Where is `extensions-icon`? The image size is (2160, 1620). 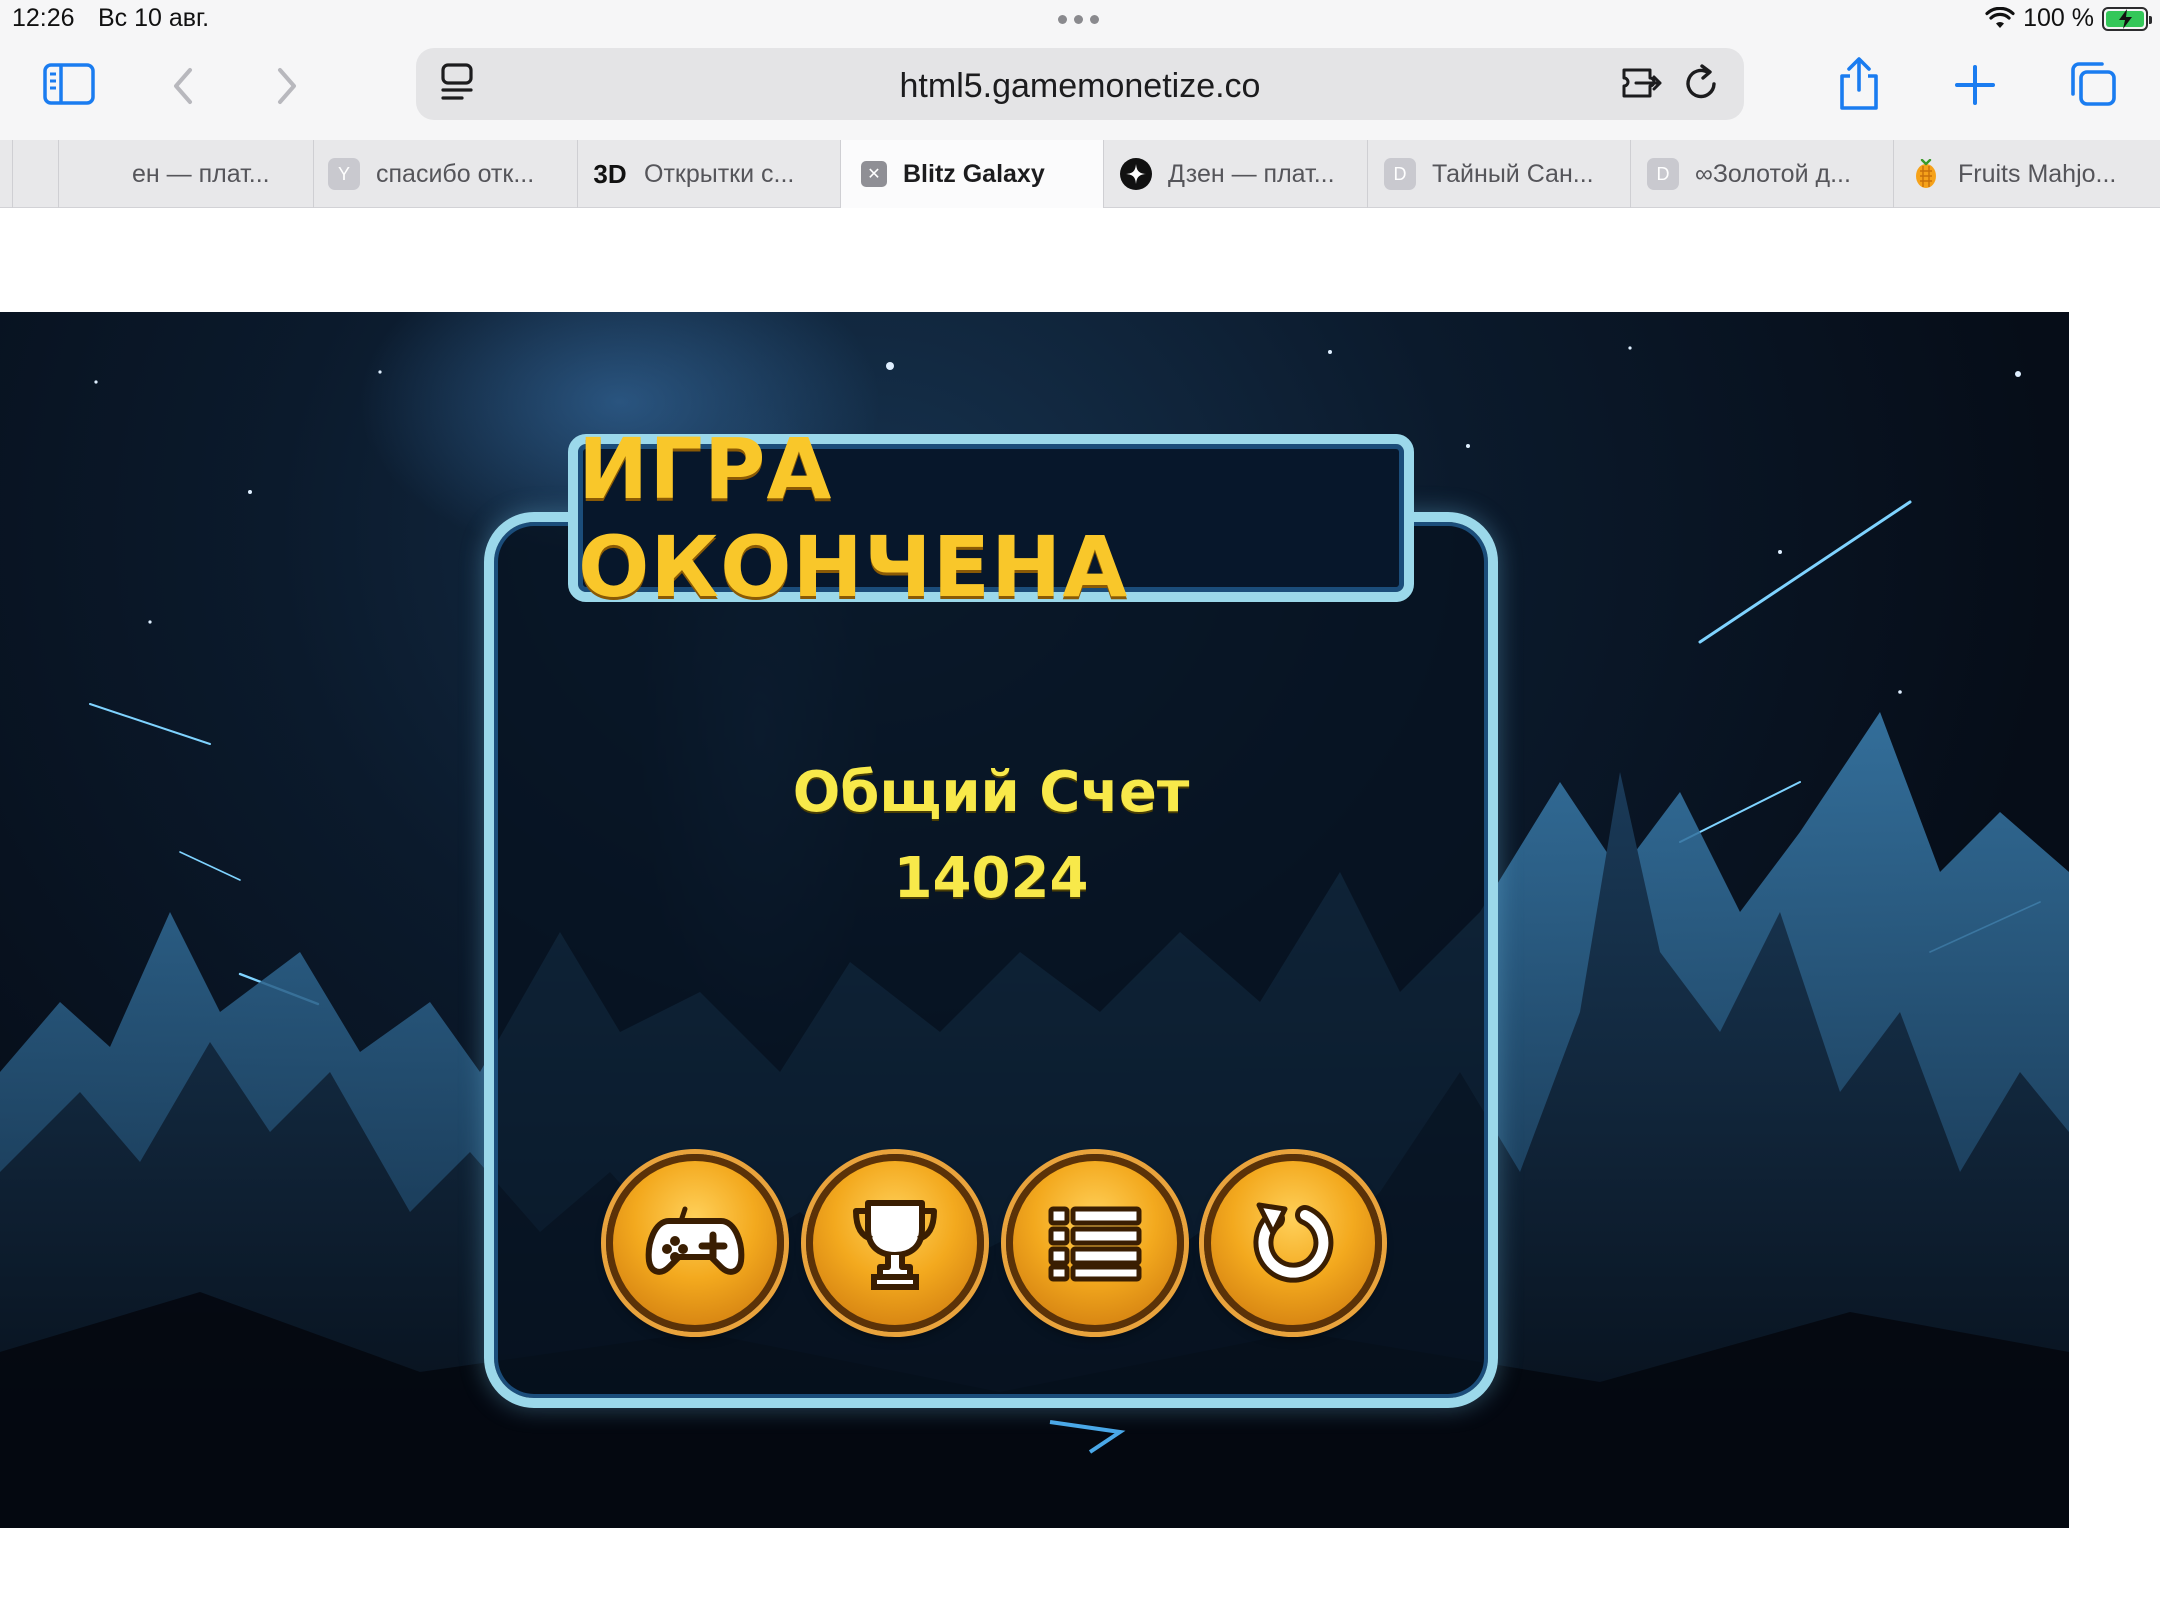
extensions-icon is located at coordinates (1642, 85).